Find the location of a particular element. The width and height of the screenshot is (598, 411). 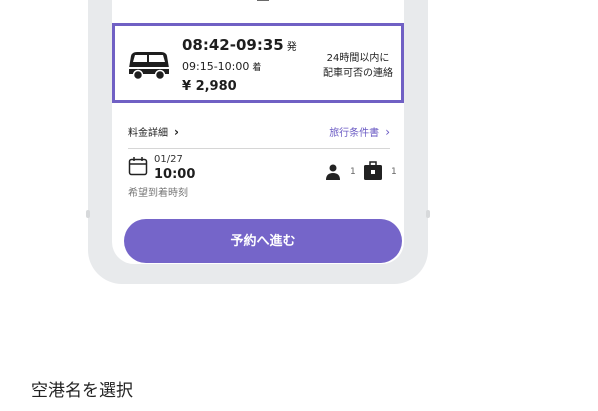

person-icon is located at coordinates (333, 172).